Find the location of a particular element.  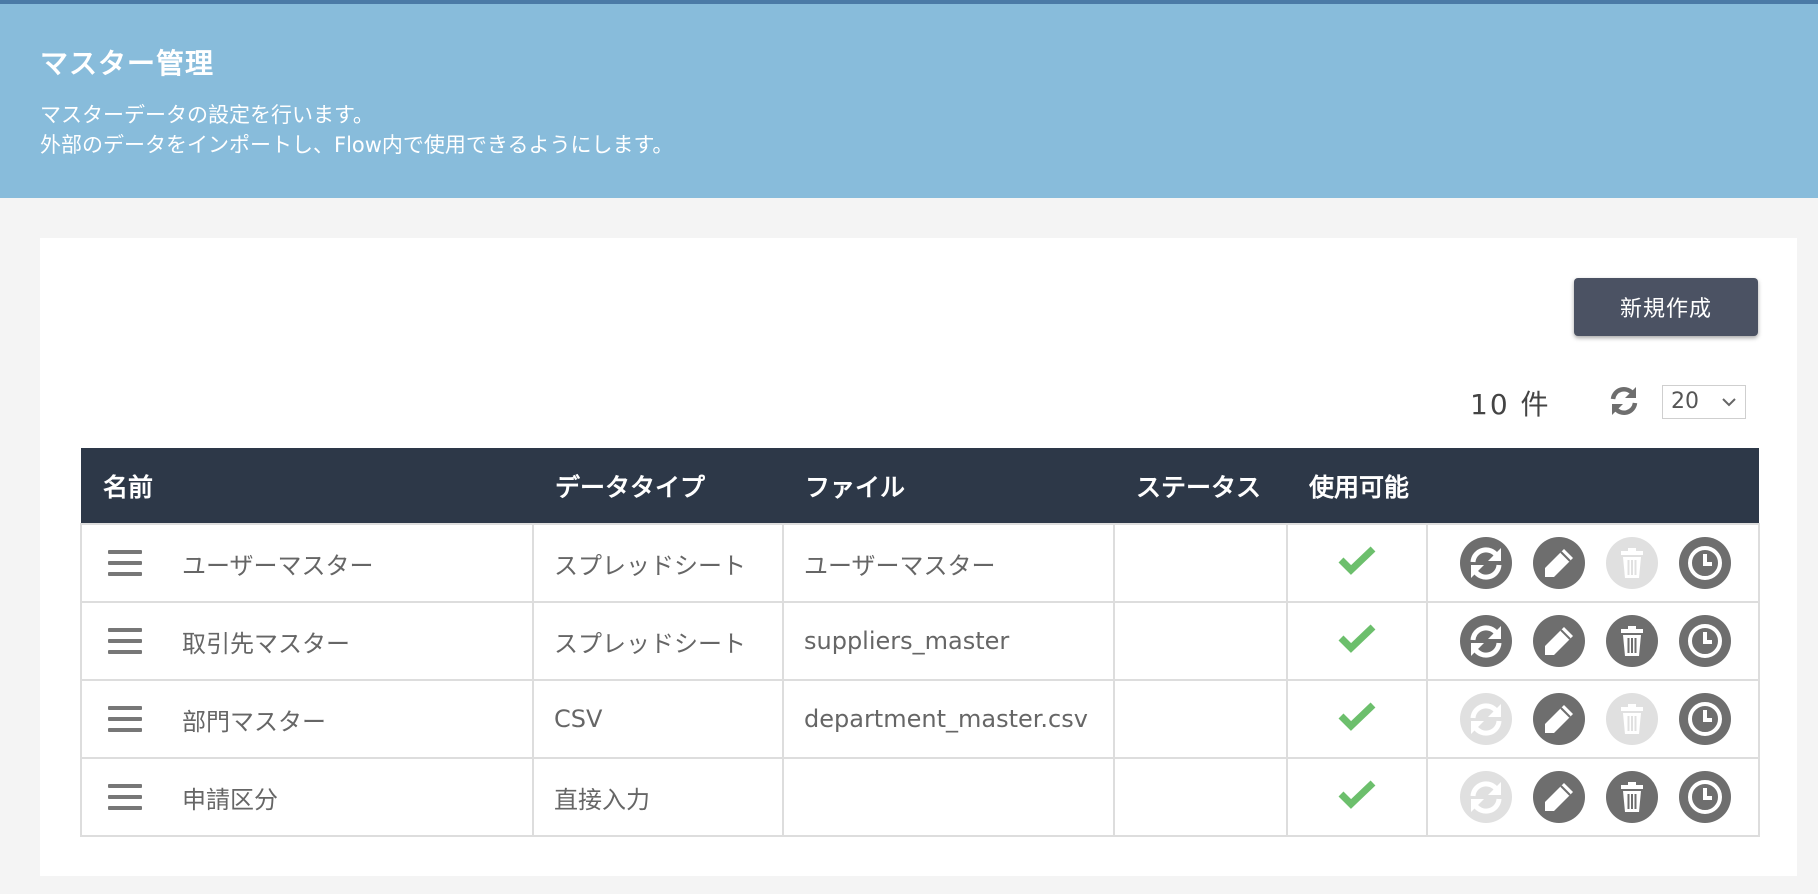

column-header-status: ステータス is located at coordinates (1200, 486).